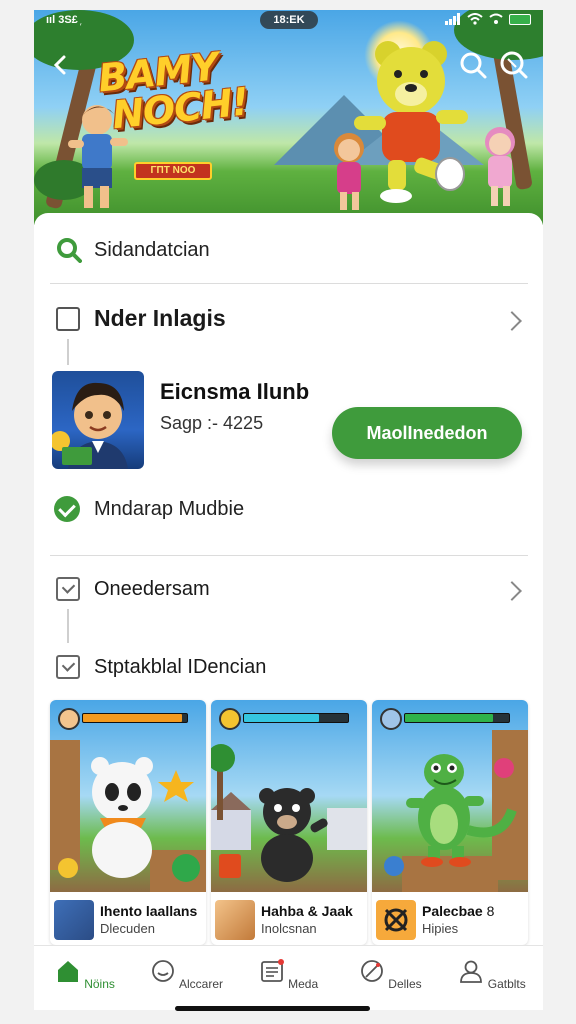 The height and width of the screenshot is (1024, 576). I want to click on game-title: Palecbae 8, so click(458, 911).